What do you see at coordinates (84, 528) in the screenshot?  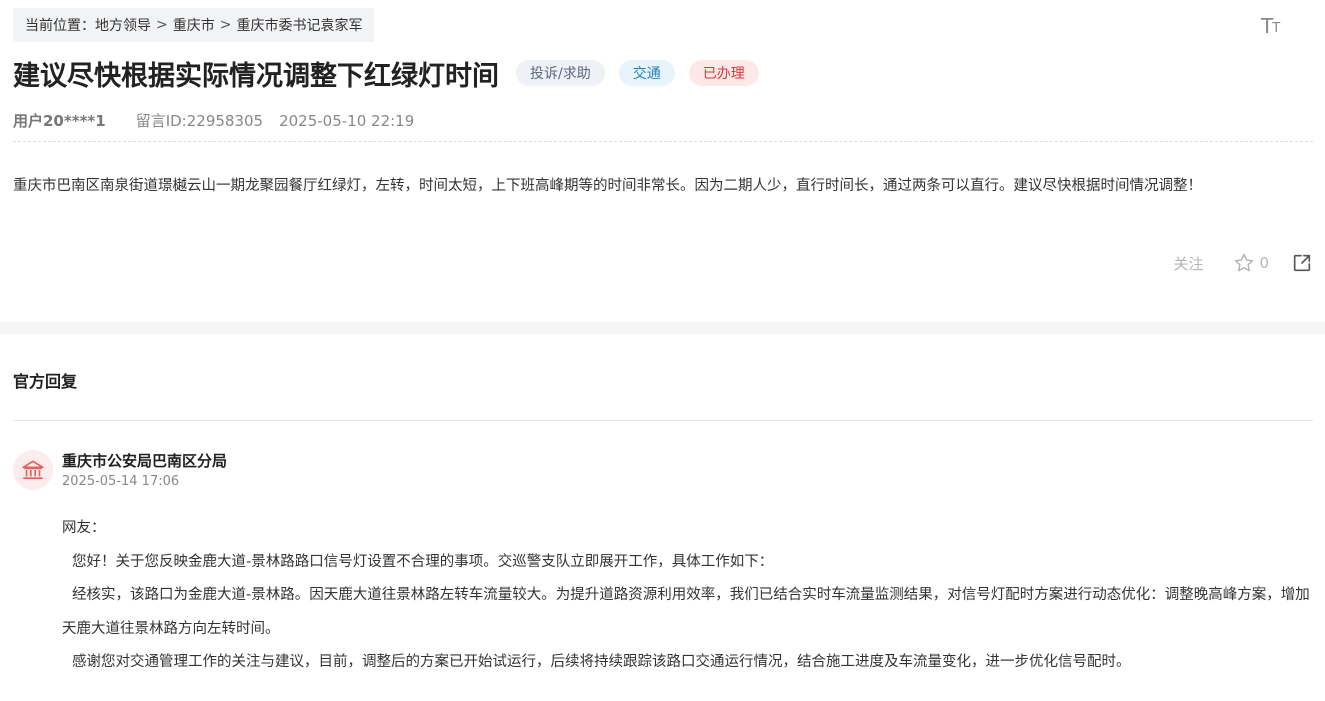 I see `reply-greeting: 网友：` at bounding box center [84, 528].